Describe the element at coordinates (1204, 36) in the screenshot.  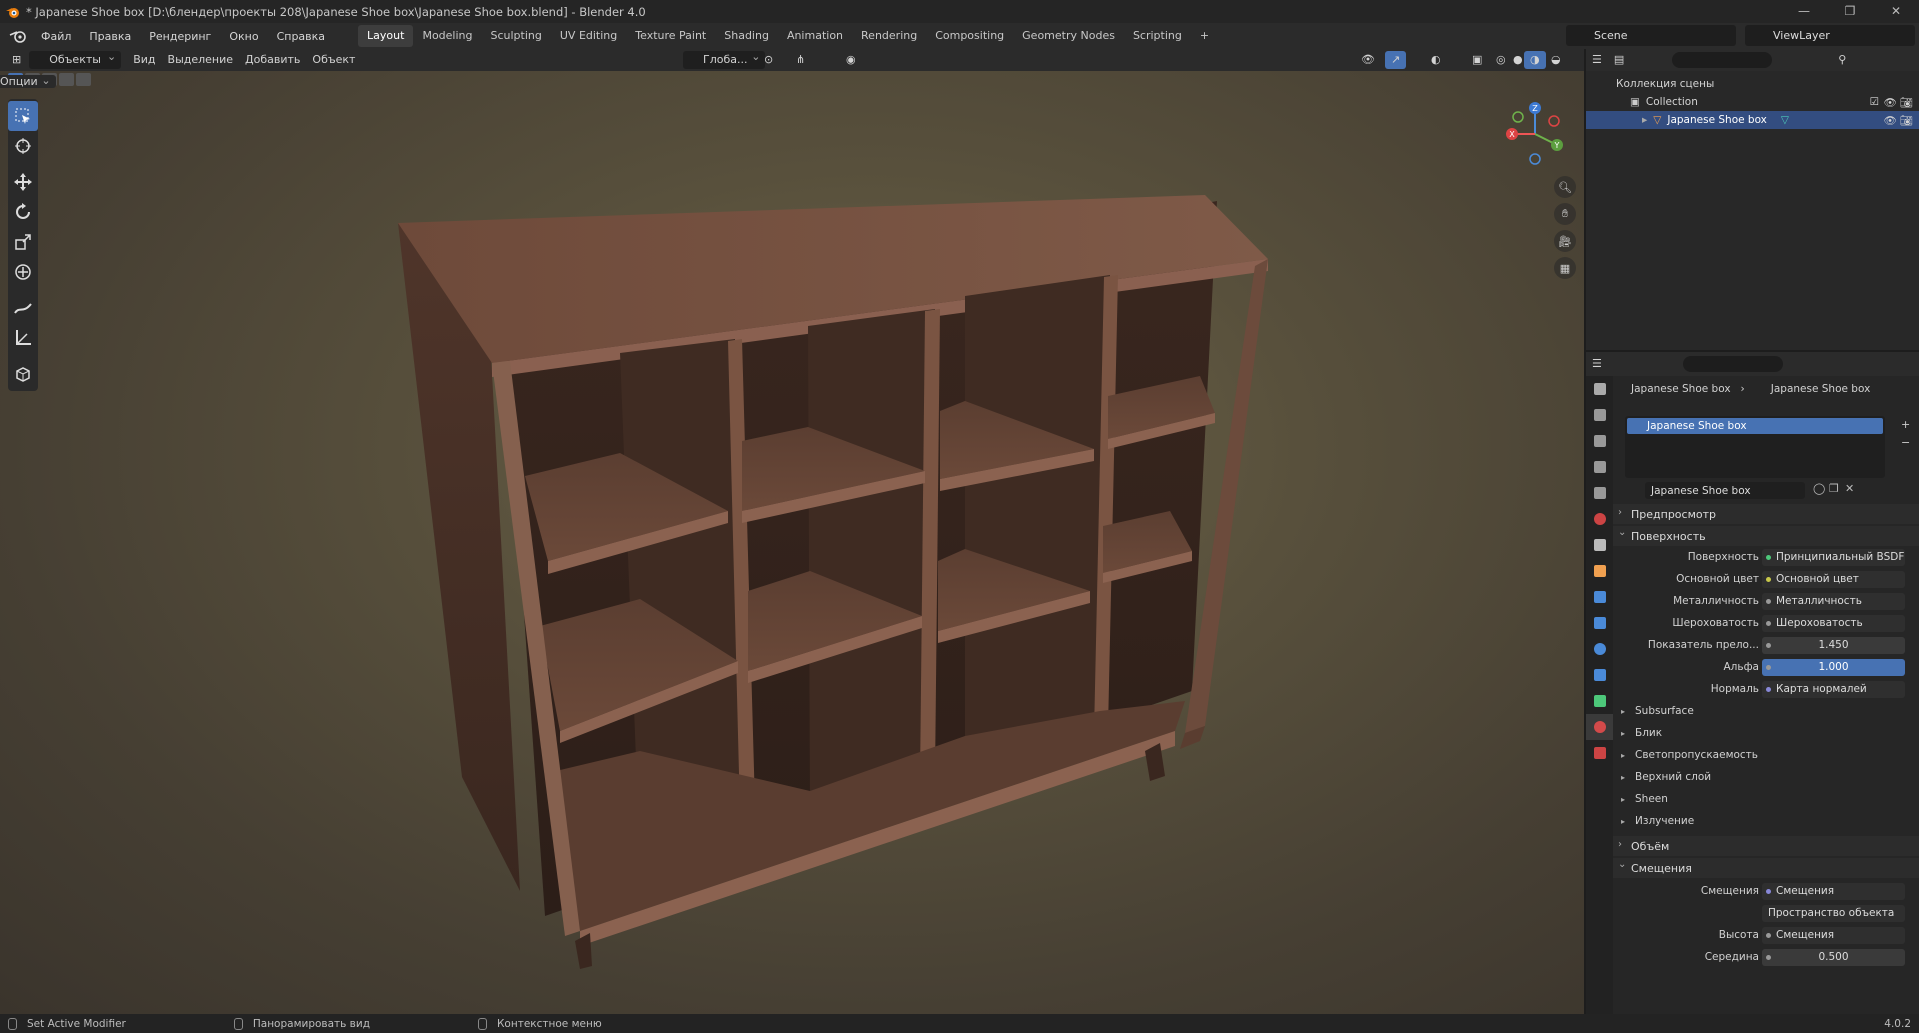
I see `add-workspace-button: +` at that location.